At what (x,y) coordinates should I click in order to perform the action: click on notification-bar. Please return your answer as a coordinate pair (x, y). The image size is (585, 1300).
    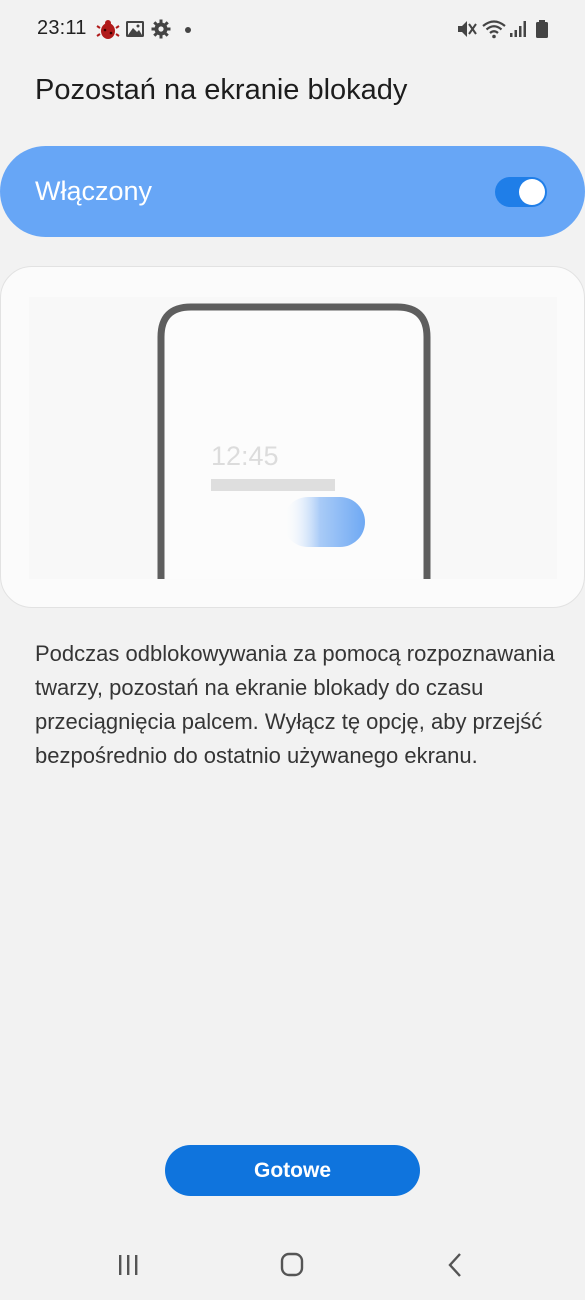
    Looking at the image, I should click on (273, 485).